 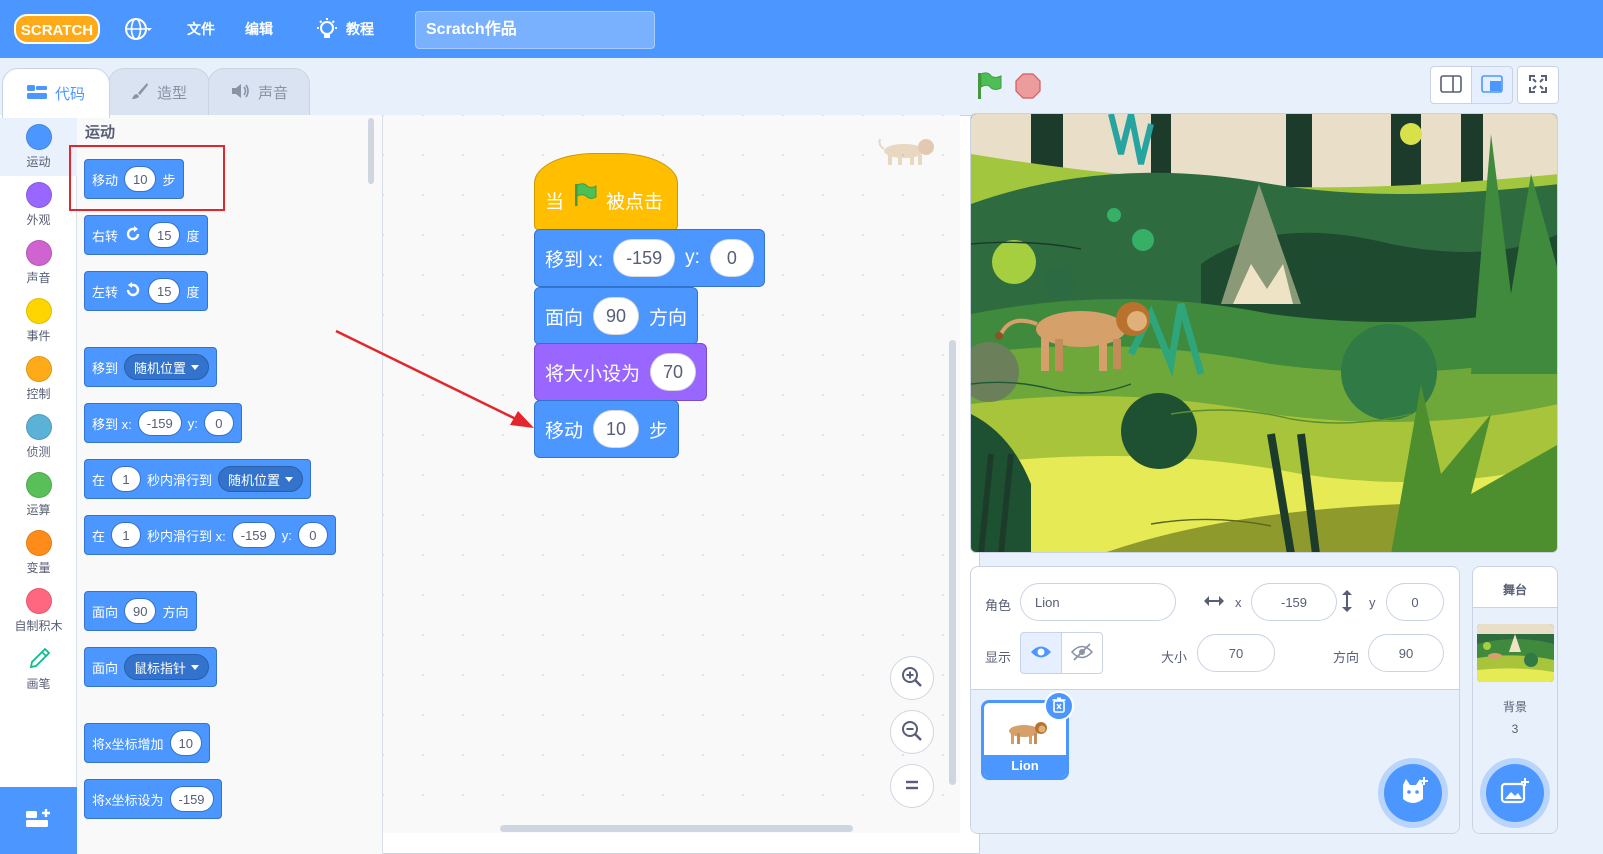 What do you see at coordinates (38, 263) in the screenshot?
I see `category-sound: 声音` at bounding box center [38, 263].